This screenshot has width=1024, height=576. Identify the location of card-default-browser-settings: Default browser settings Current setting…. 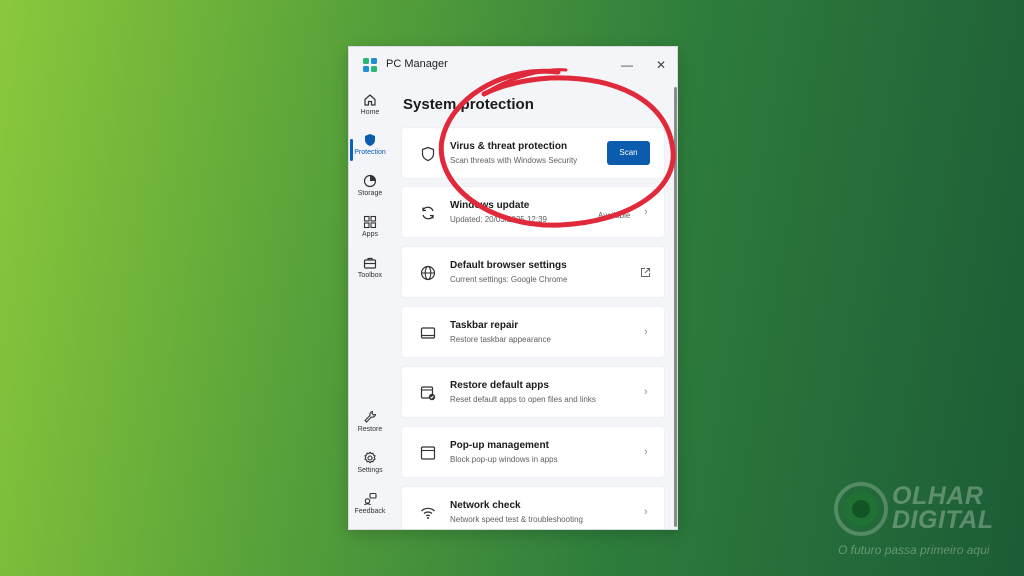
(533, 272).